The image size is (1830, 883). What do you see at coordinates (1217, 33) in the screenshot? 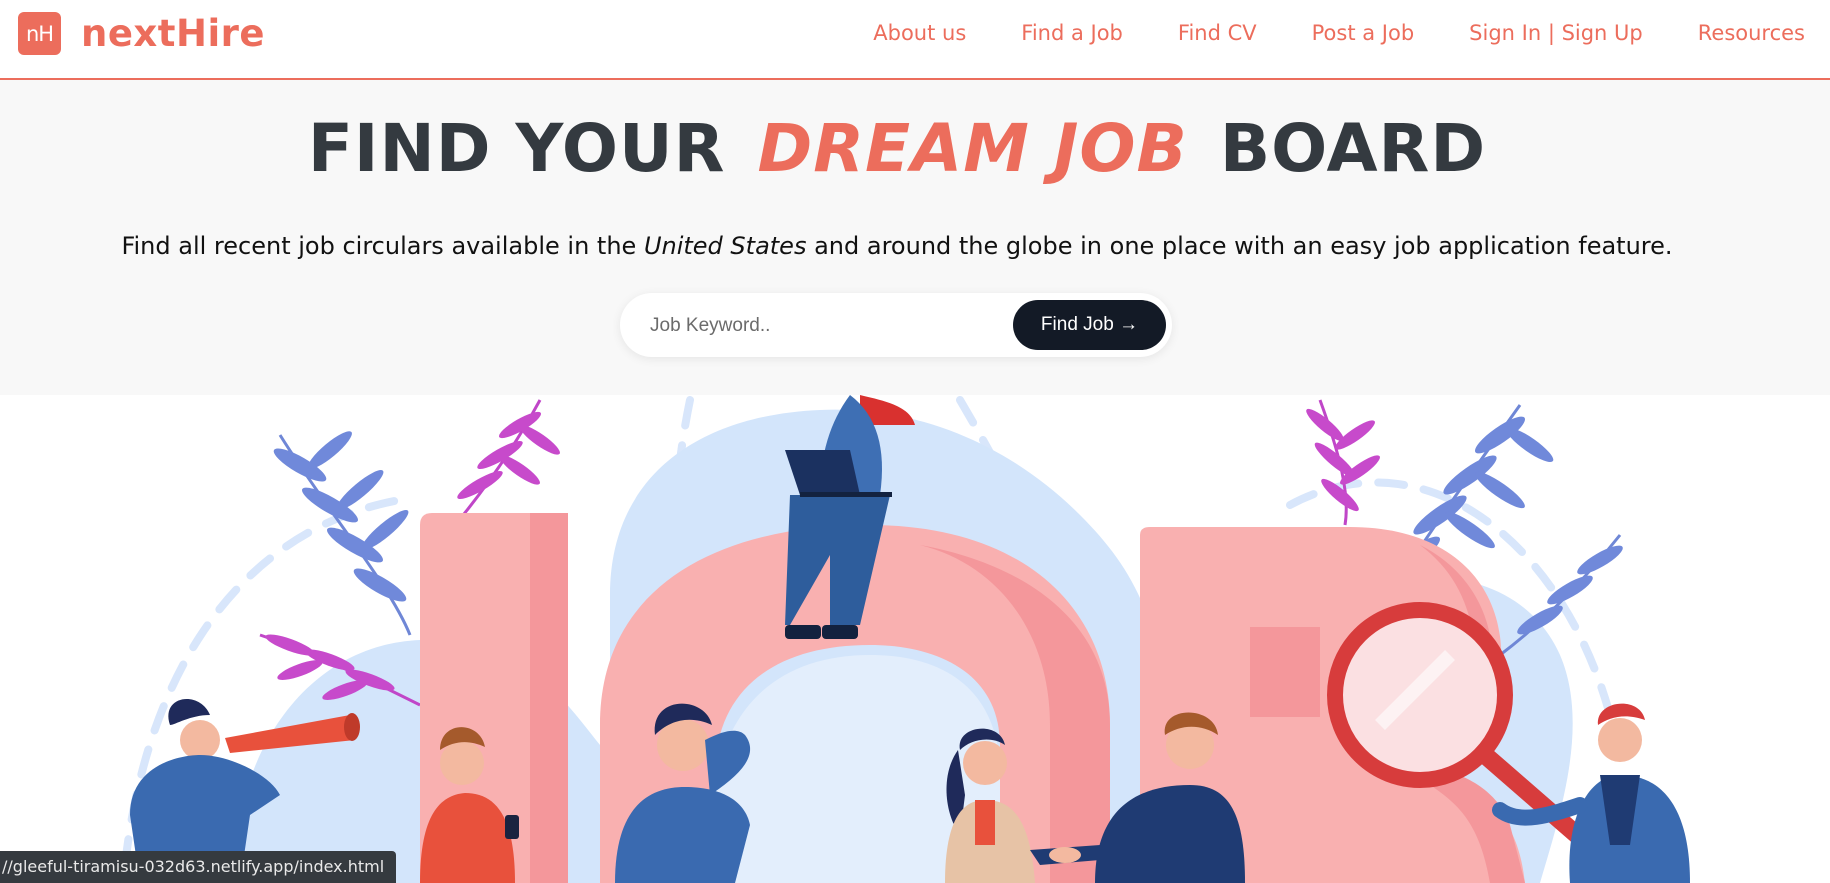
I see `nav-find-cv: Find CV` at bounding box center [1217, 33].